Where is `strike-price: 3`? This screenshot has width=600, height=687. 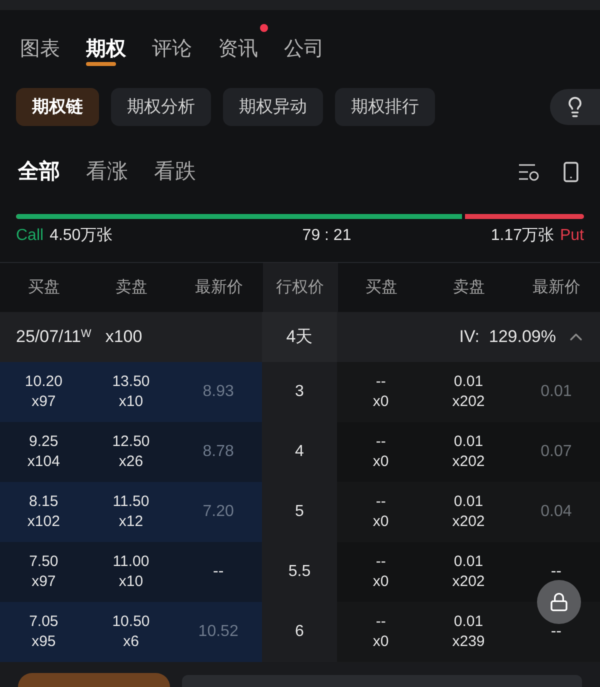
strike-price: 3 is located at coordinates (299, 392).